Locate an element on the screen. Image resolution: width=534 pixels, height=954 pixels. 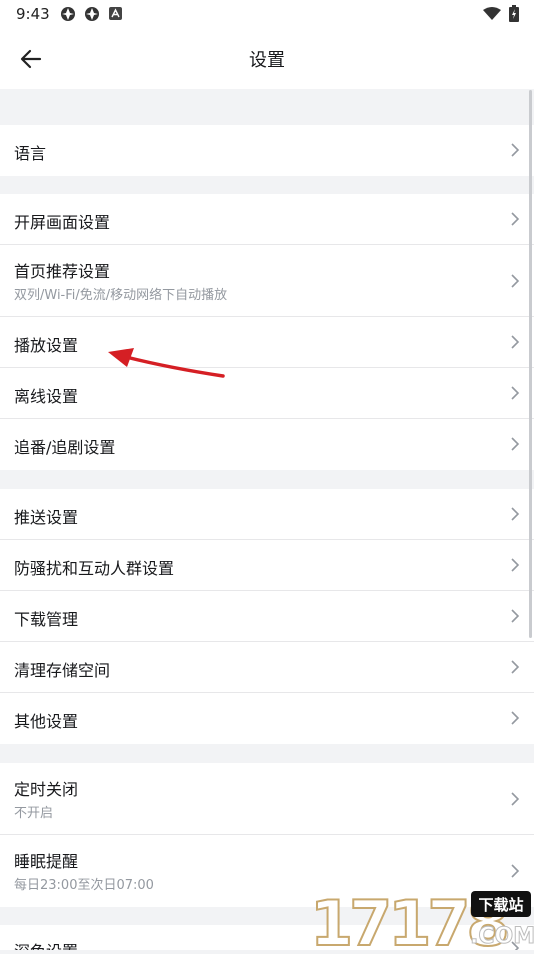
row-label: 离线设置 is located at coordinates (46, 396).